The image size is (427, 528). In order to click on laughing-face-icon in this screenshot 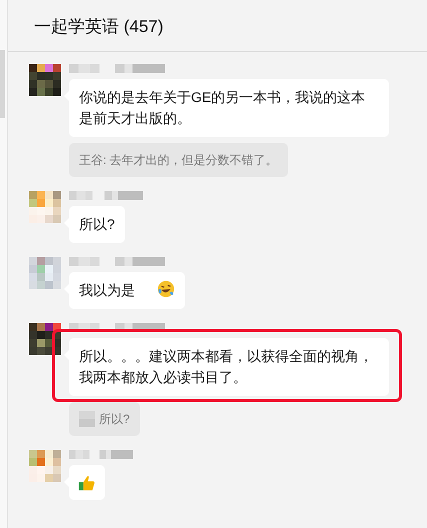, I will do `click(166, 289)`.